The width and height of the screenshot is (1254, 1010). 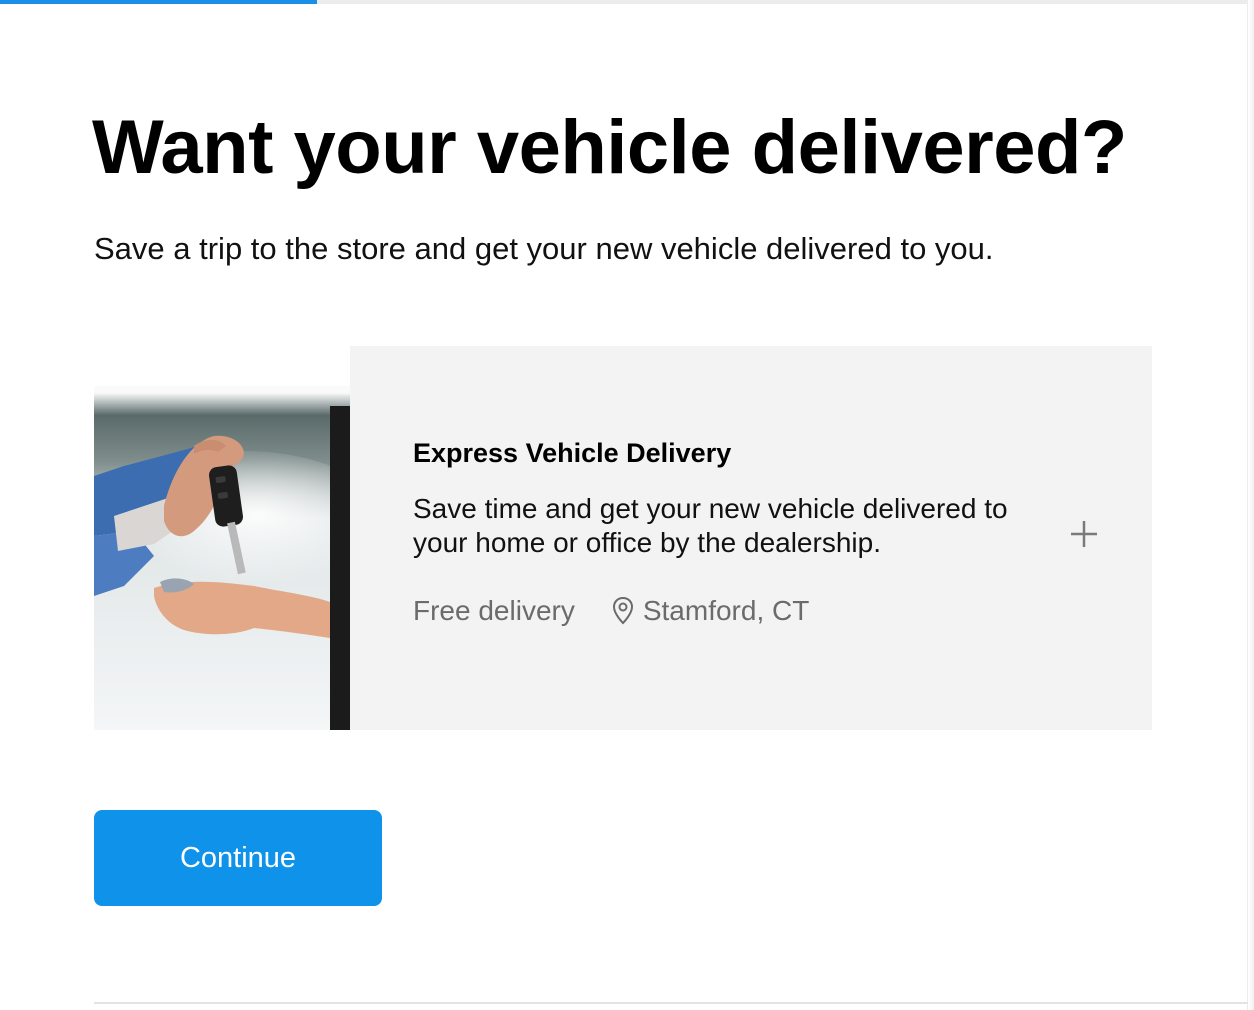 What do you see at coordinates (1250, 505) in the screenshot?
I see `scrollbar` at bounding box center [1250, 505].